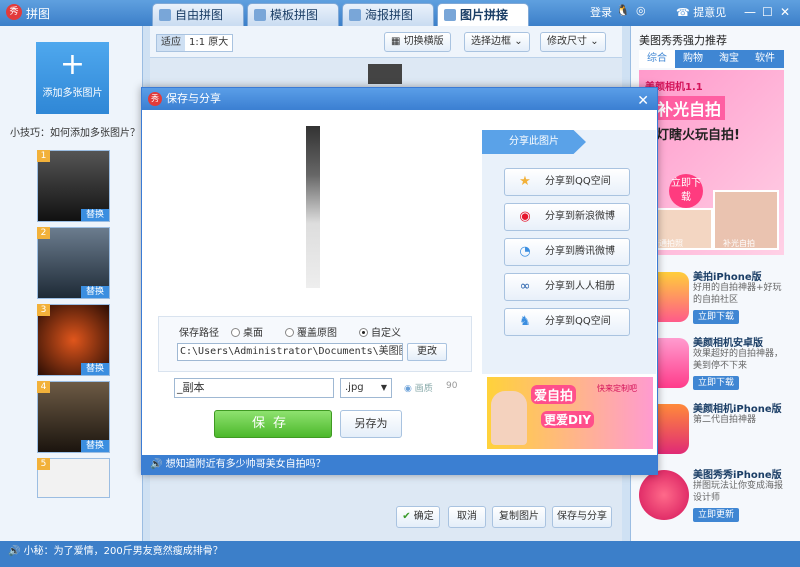  What do you see at coordinates (418, 387) in the screenshot?
I see `quality-label: ◉ 画质` at bounding box center [418, 387].